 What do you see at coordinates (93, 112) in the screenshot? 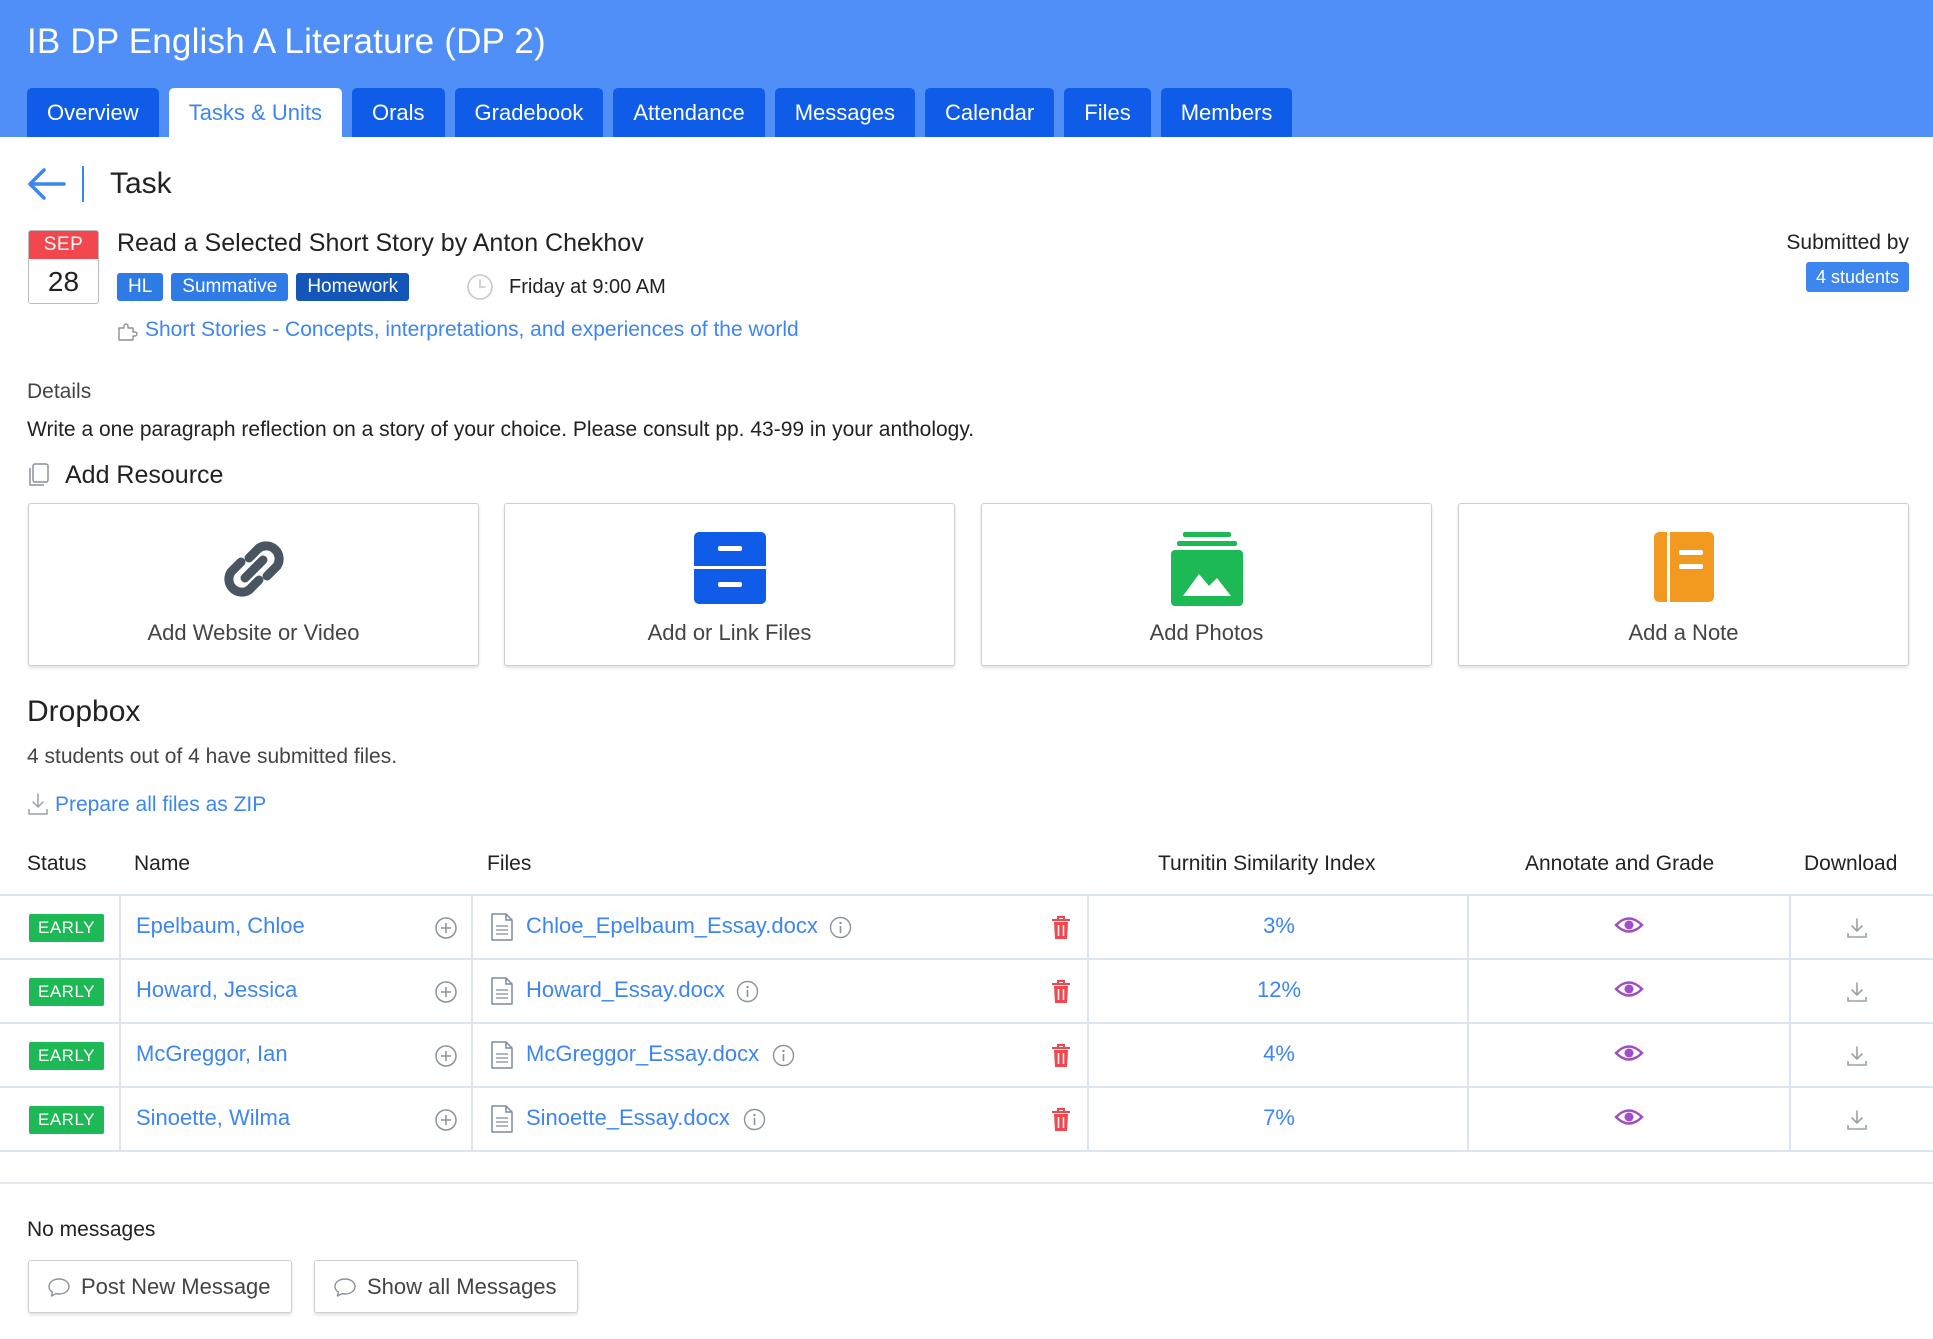
I see `tab-overview: Overview` at bounding box center [93, 112].